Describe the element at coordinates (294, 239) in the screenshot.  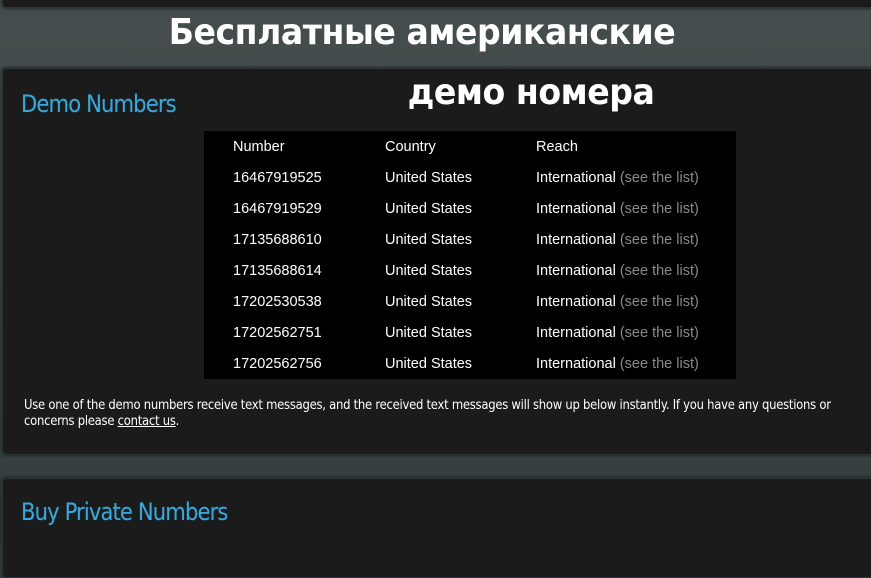
I see `phone-number: 17135688610` at that location.